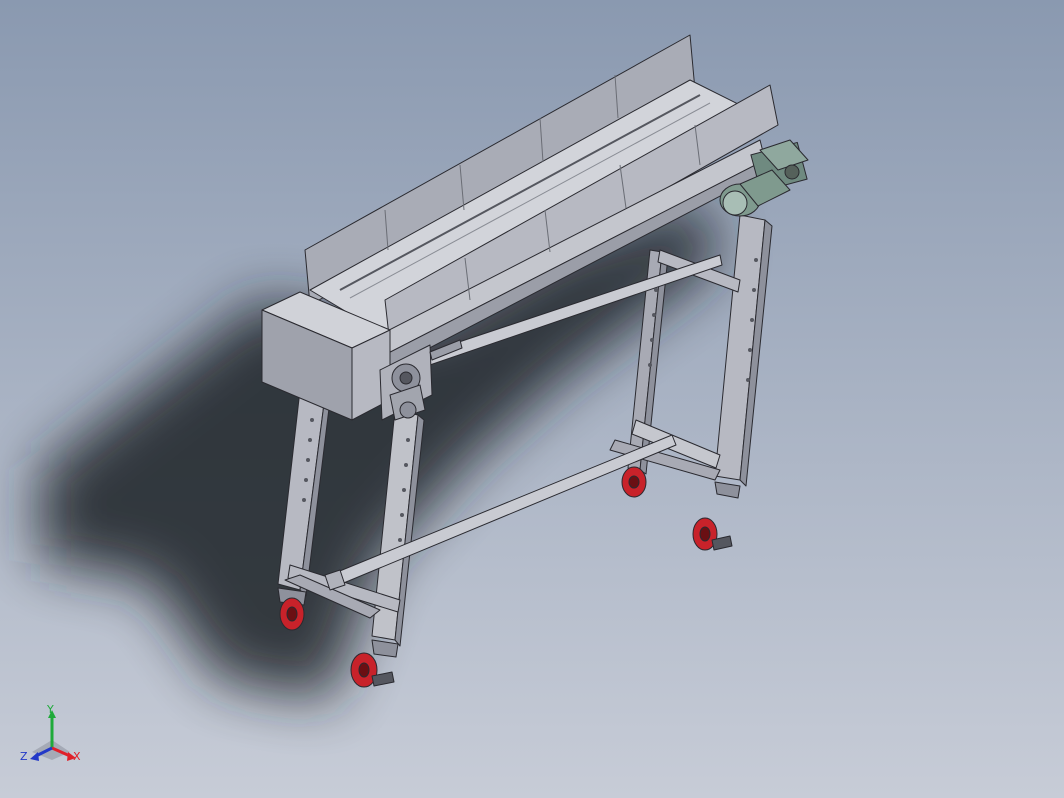  What do you see at coordinates (77, 756) in the screenshot?
I see `triad-x-label: X` at bounding box center [77, 756].